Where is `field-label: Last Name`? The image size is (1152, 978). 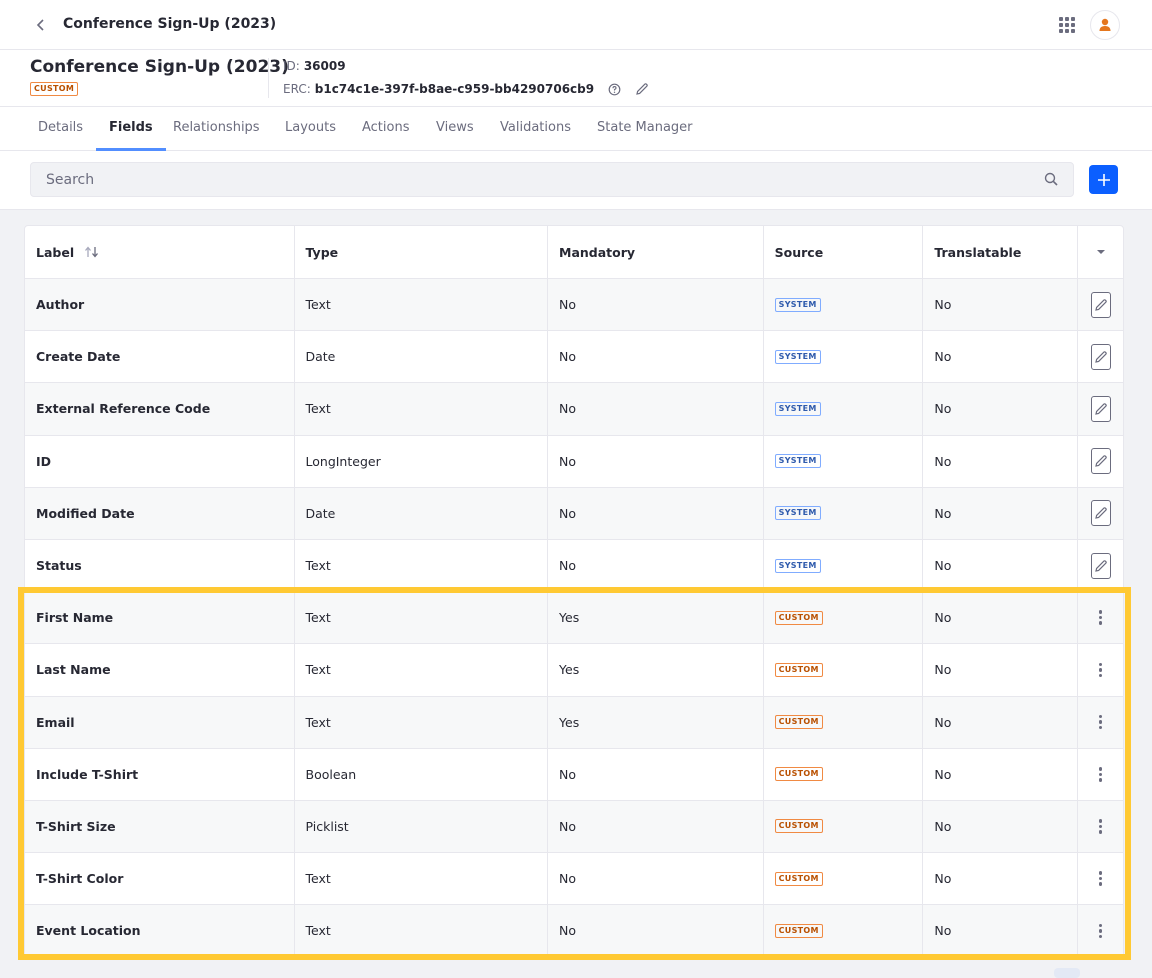
field-label: Last Name is located at coordinates (160, 670).